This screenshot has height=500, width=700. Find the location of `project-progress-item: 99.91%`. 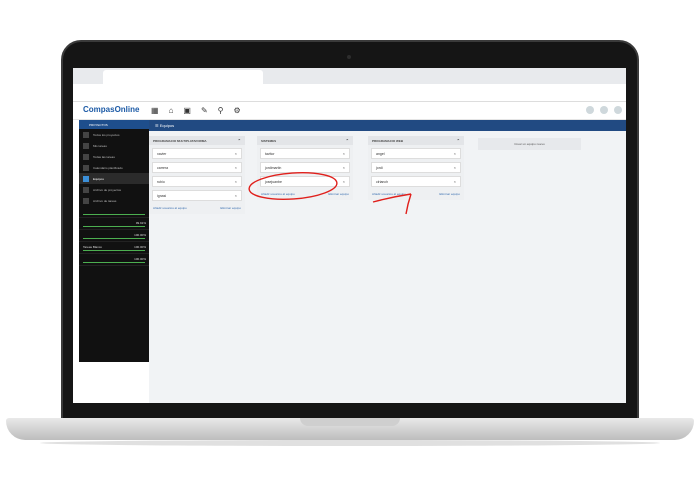

project-progress-item: 99.91% is located at coordinates (114, 224).